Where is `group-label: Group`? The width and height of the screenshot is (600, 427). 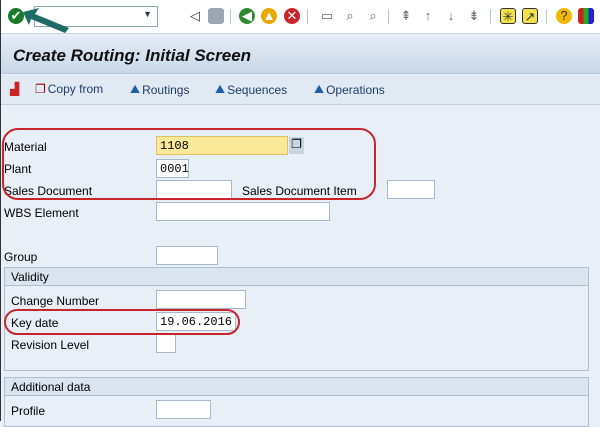 group-label: Group is located at coordinates (21, 257).